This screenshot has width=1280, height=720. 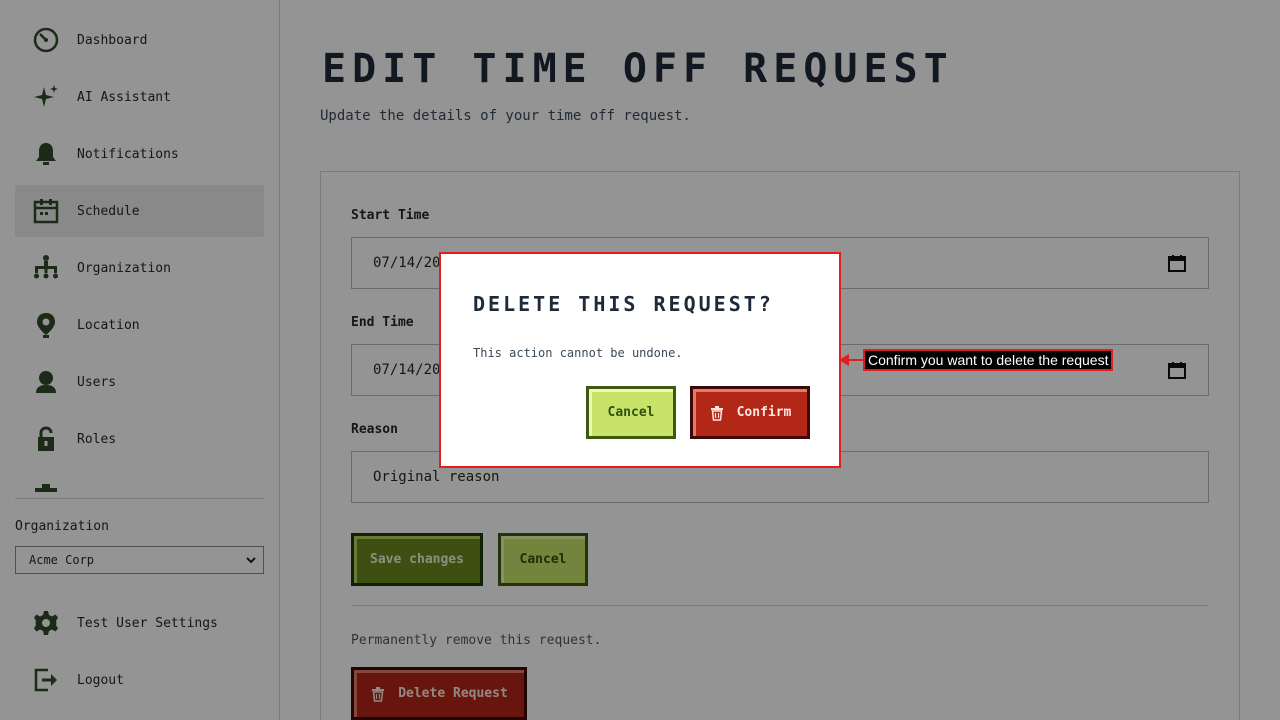 I want to click on dialog-confirm-button: Confirm, so click(x=750, y=412).